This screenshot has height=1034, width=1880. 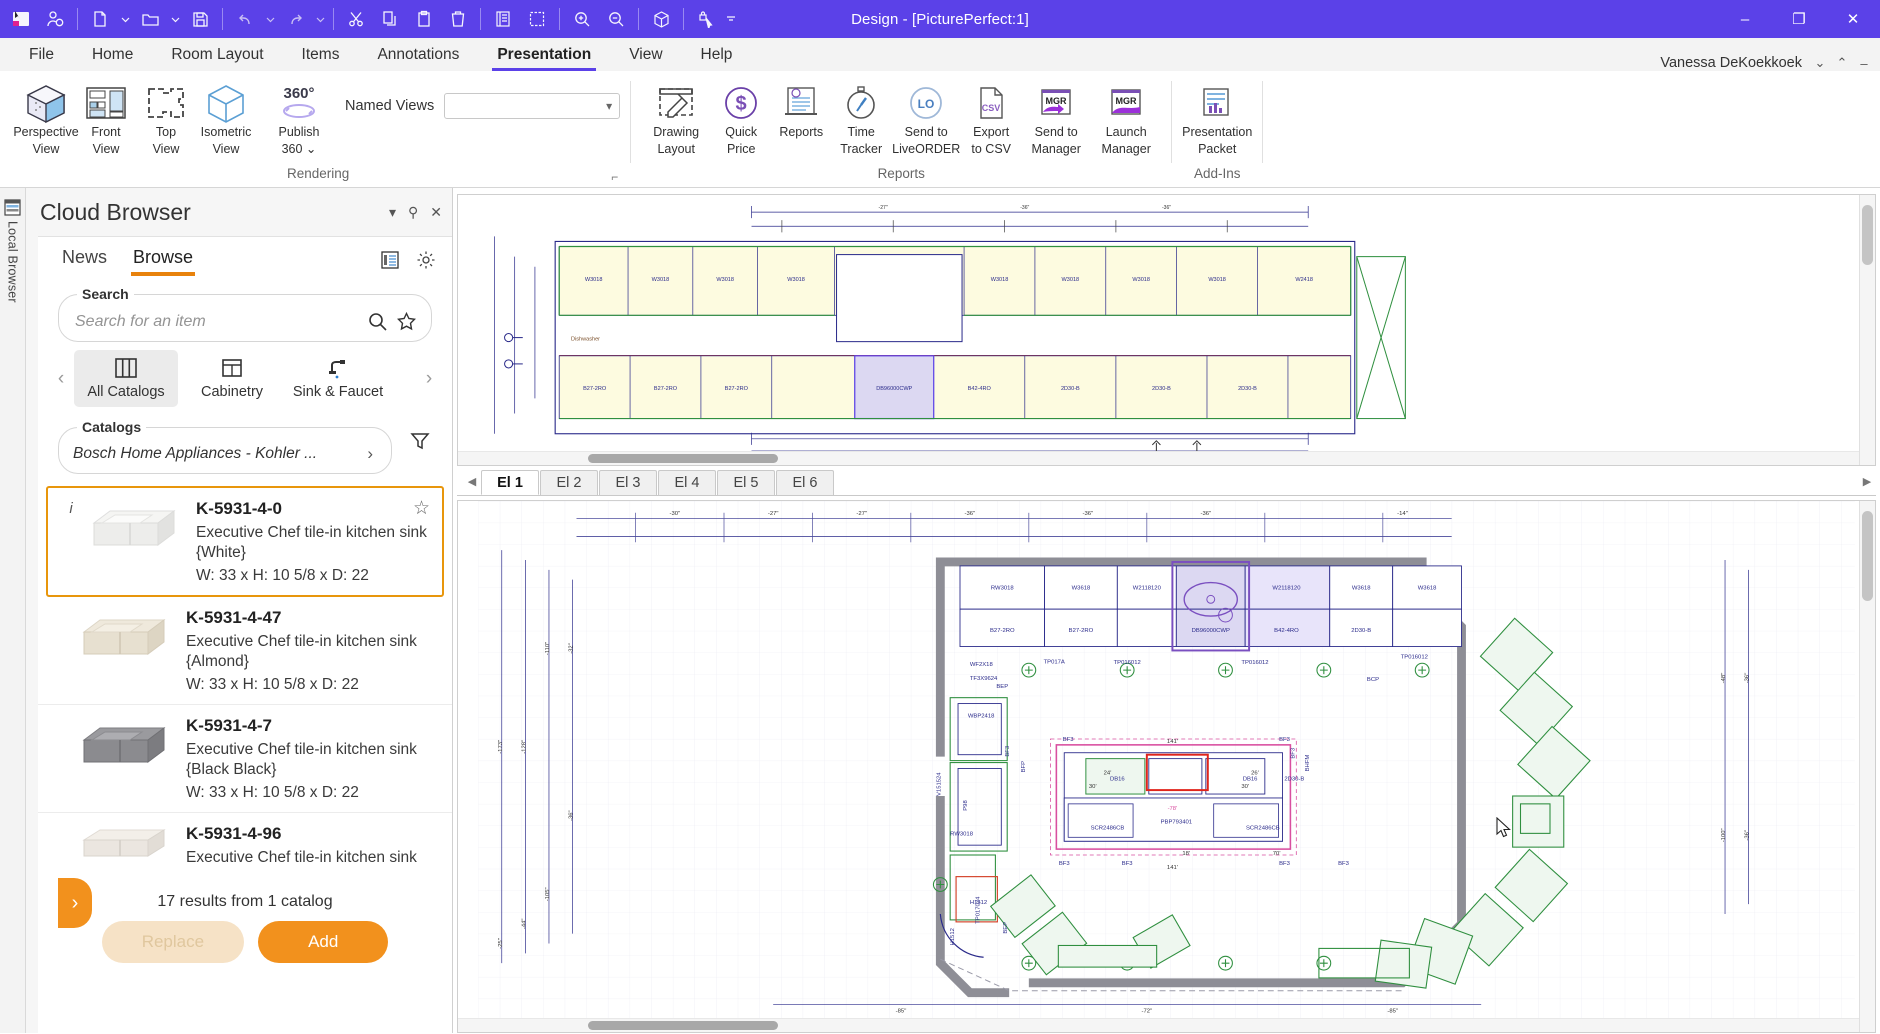 What do you see at coordinates (112, 54) in the screenshot?
I see `menu-home: Home` at bounding box center [112, 54].